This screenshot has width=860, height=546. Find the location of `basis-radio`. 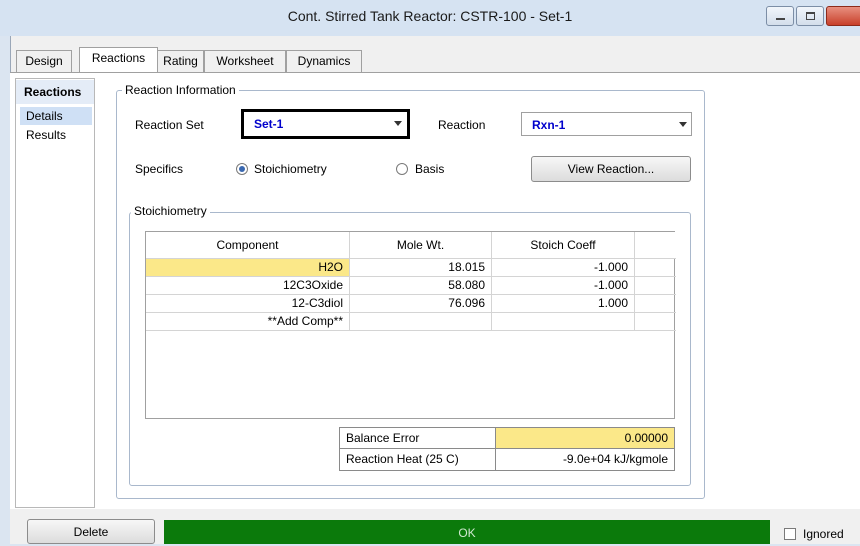

basis-radio is located at coordinates (402, 169).